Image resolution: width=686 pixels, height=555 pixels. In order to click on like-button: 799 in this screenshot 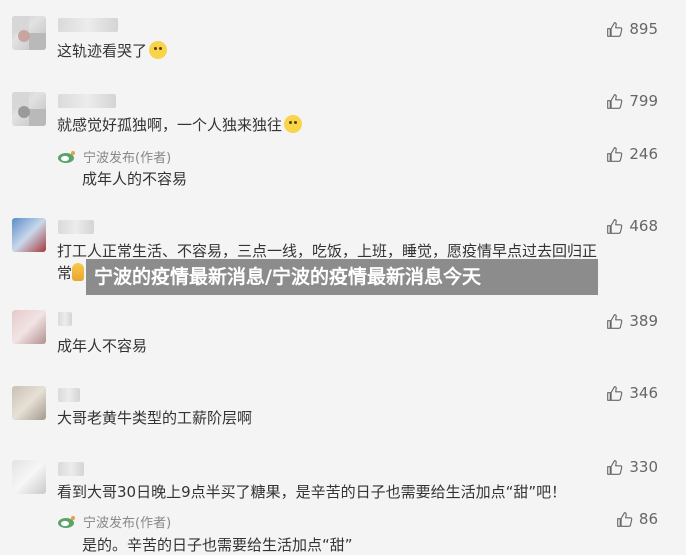, I will do `click(632, 101)`.